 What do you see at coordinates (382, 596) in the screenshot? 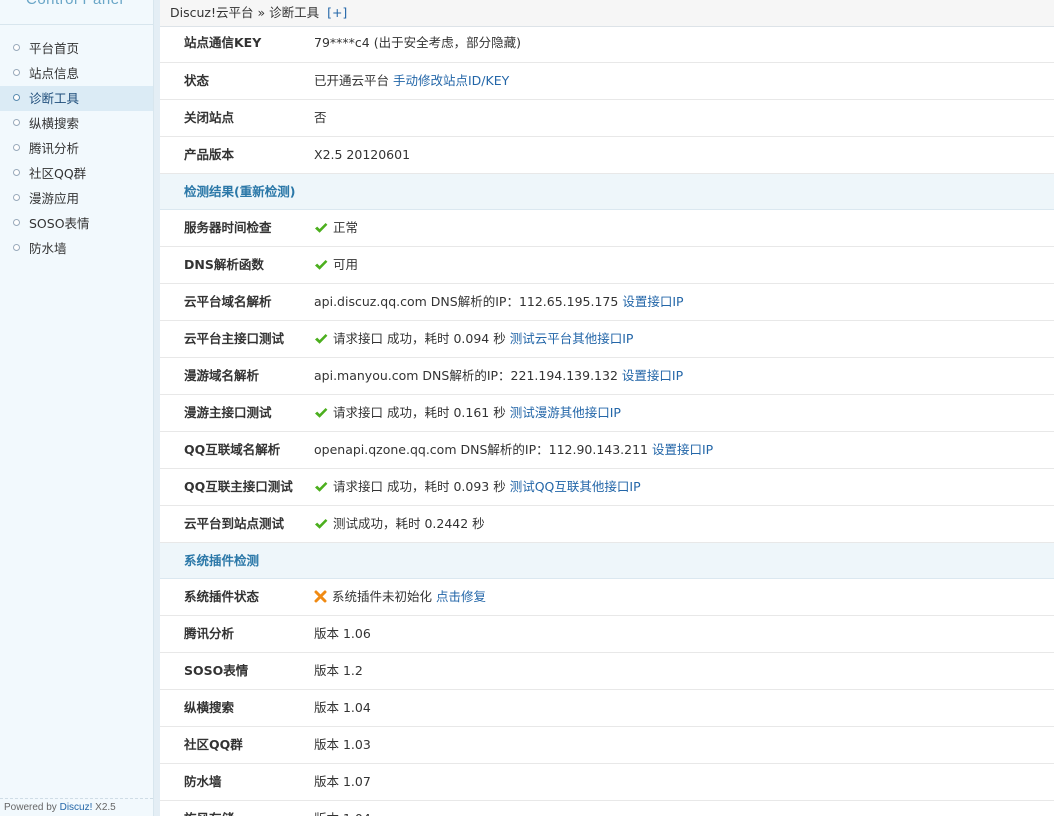
I see `row-value-text: 系统插件未初始化` at bounding box center [382, 596].